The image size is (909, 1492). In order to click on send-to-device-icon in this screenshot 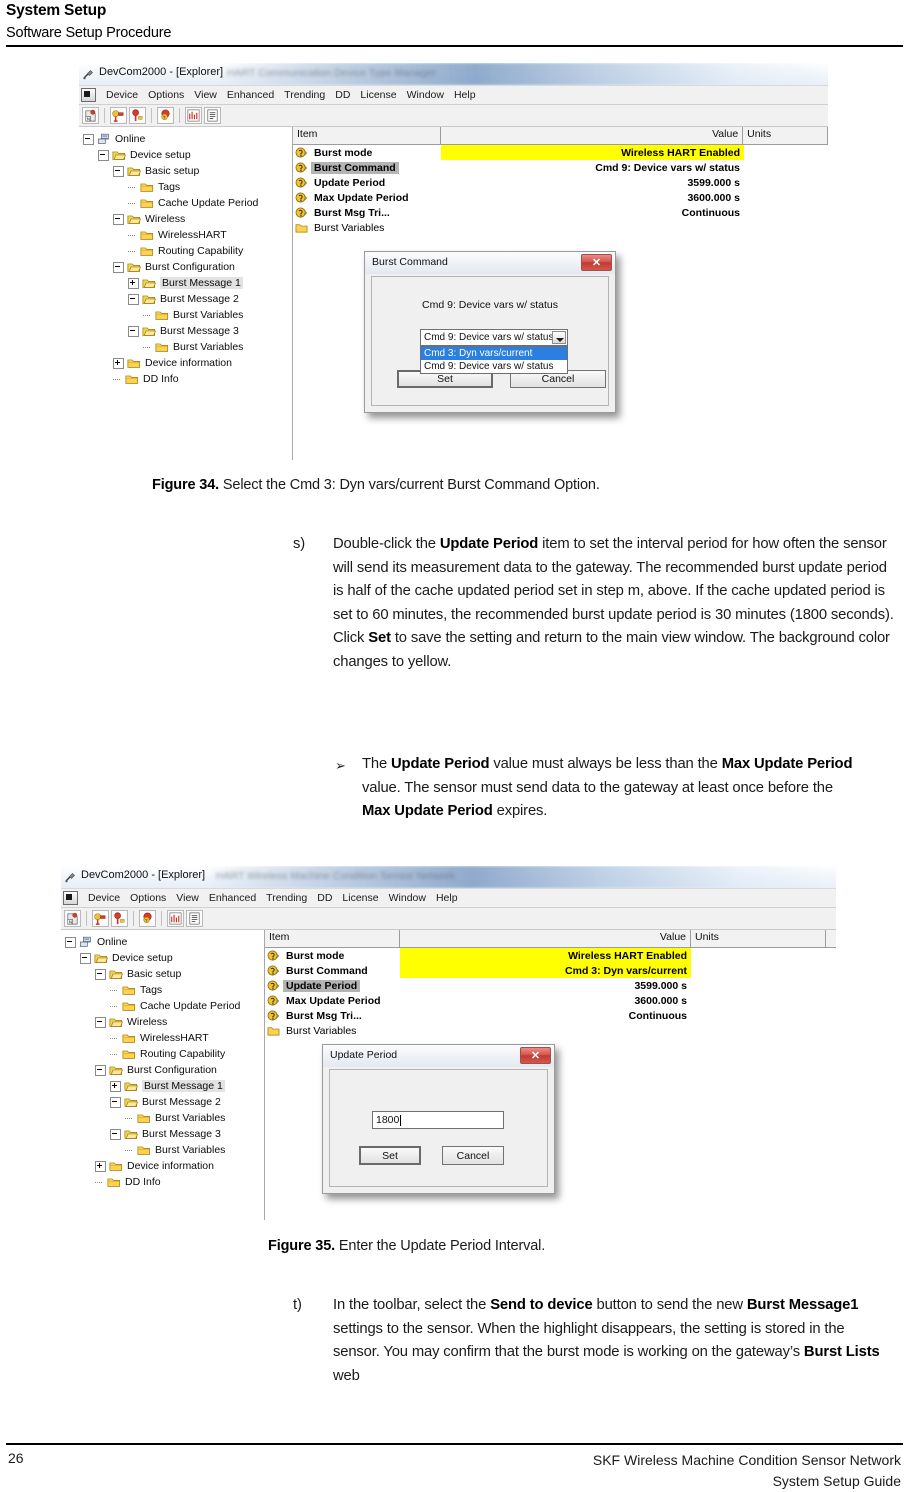, I will do `click(118, 115)`.